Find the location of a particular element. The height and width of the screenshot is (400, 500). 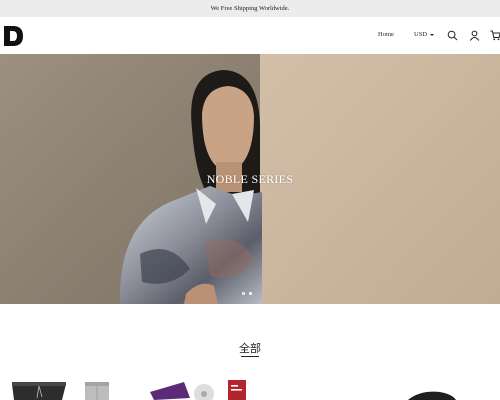

cart-icon is located at coordinates (495, 35).